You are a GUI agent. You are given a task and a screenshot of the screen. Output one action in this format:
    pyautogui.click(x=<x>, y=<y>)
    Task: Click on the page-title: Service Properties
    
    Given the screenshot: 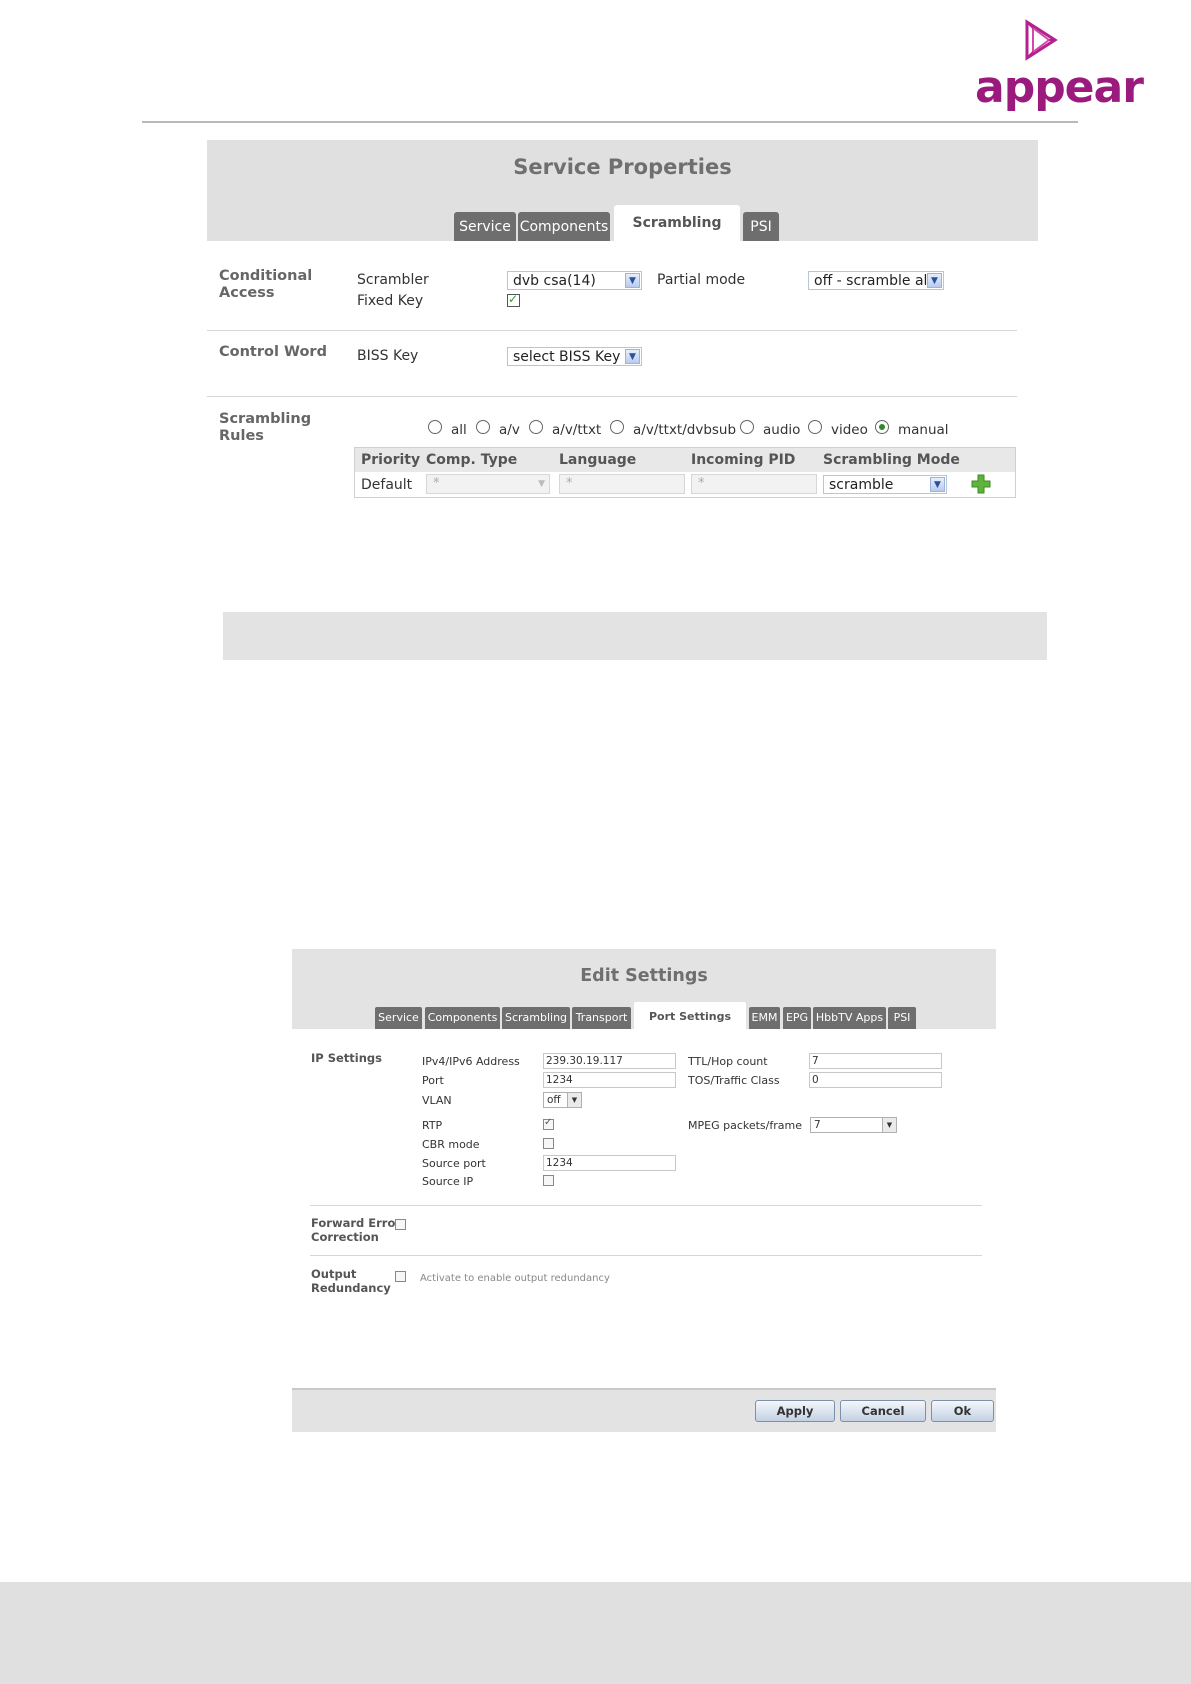 What is the action you would take?
    pyautogui.click(x=622, y=167)
    